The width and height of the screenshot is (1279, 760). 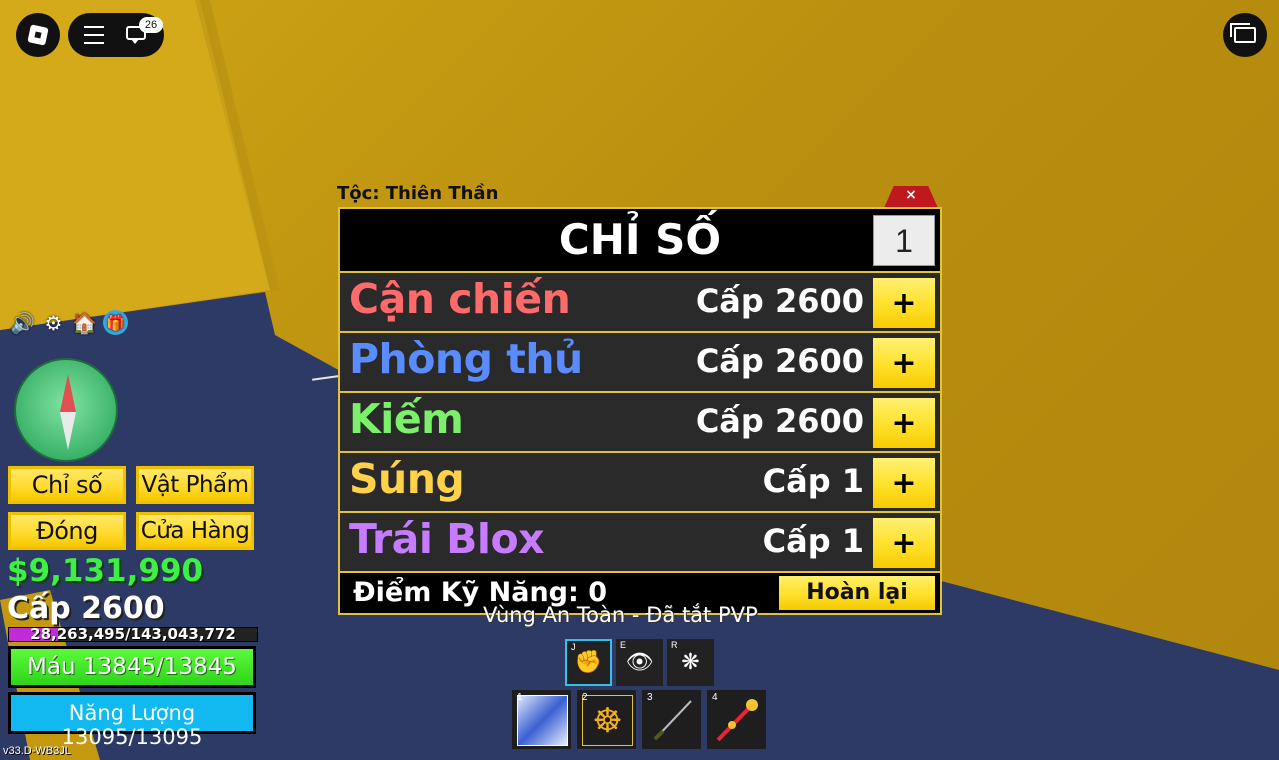 What do you see at coordinates (132, 725) in the screenshot?
I see `energy-text: Năng Lượng 13095/13095` at bounding box center [132, 725].